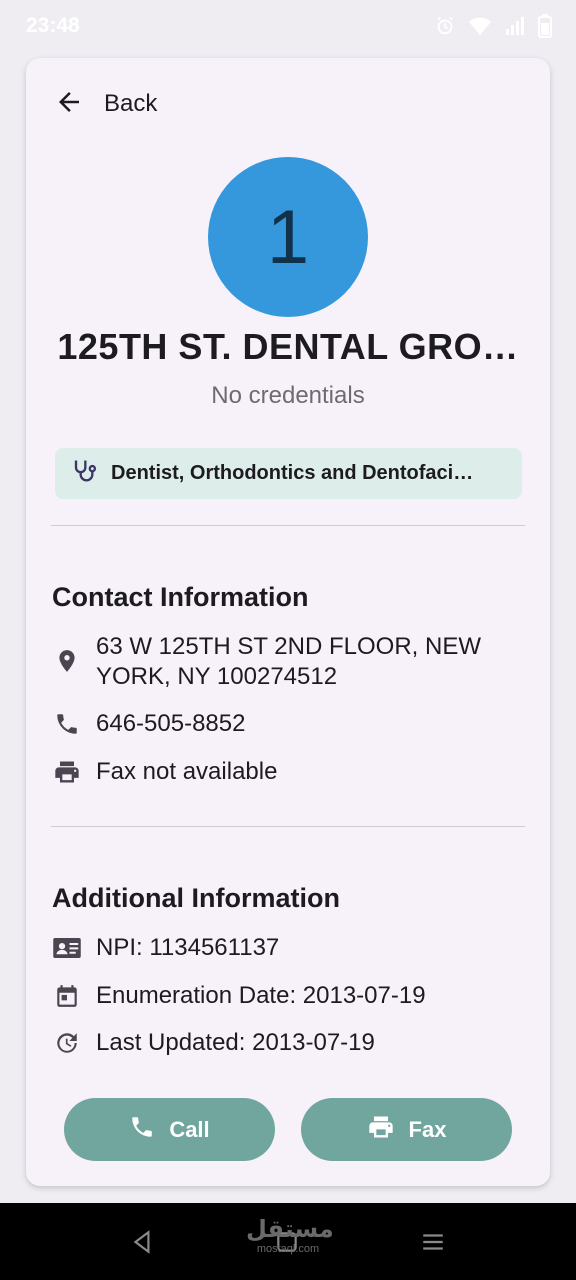  Describe the element at coordinates (515, 26) in the screenshot. I see `signal-icon` at that location.